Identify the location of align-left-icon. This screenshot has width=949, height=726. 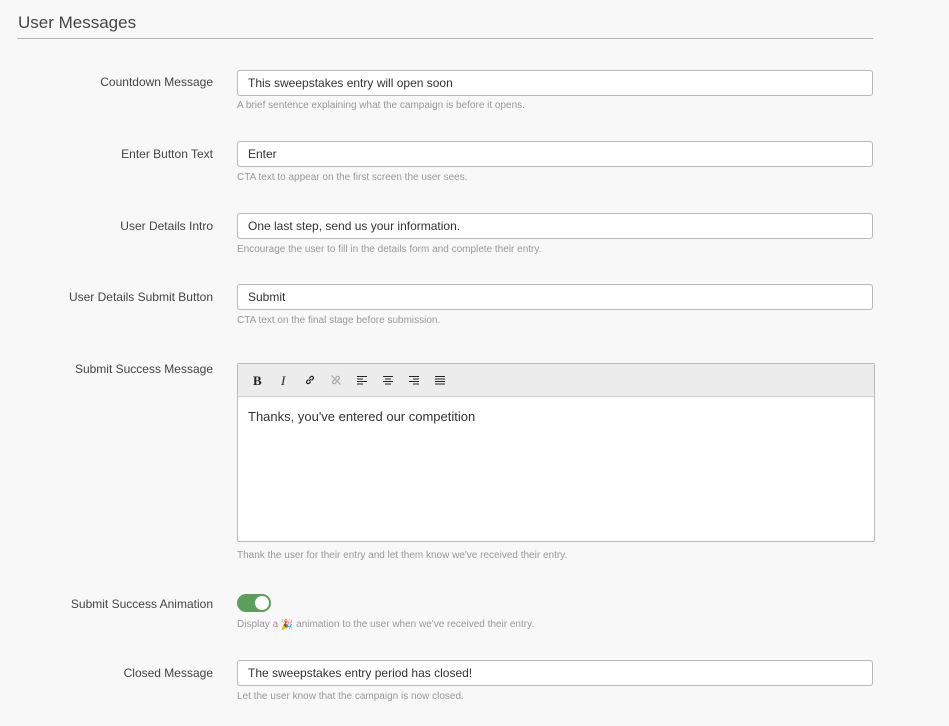
(362, 380).